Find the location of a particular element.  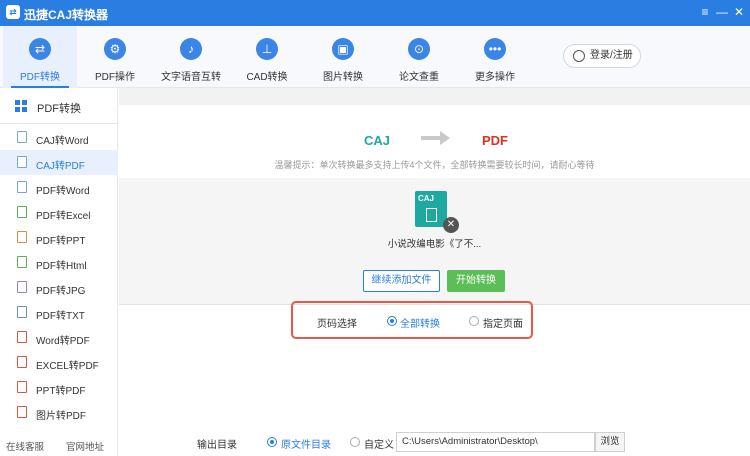

file-badge: CAJ is located at coordinates (426, 198).